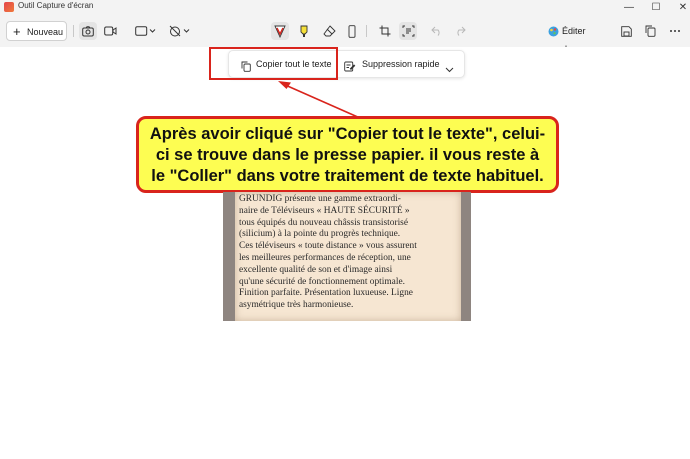 This screenshot has height=459, width=690. What do you see at coordinates (280, 31) in the screenshot?
I see `ballpoint-pen-icon` at bounding box center [280, 31].